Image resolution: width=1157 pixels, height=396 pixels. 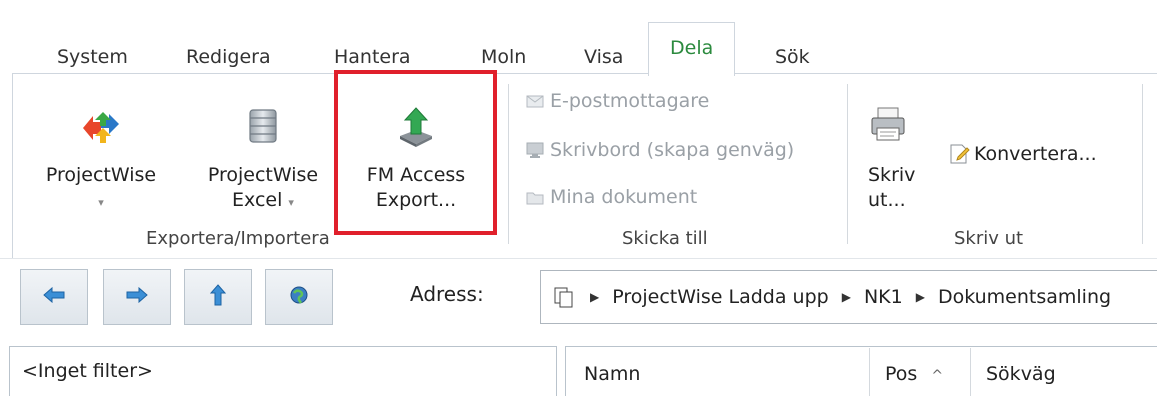 I want to click on tab-dela: Dela, so click(x=692, y=49).